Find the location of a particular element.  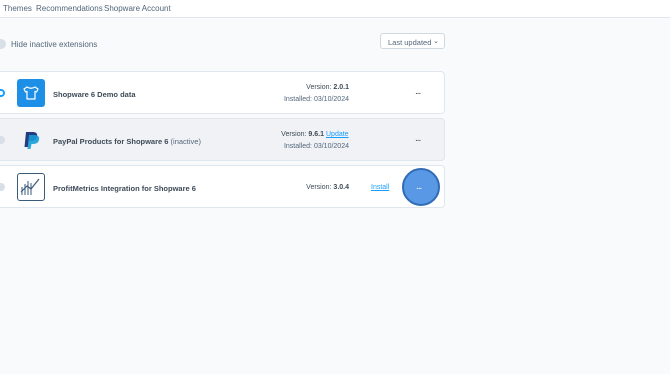

extension-version: Version: 3.0.4 is located at coordinates (327, 187).